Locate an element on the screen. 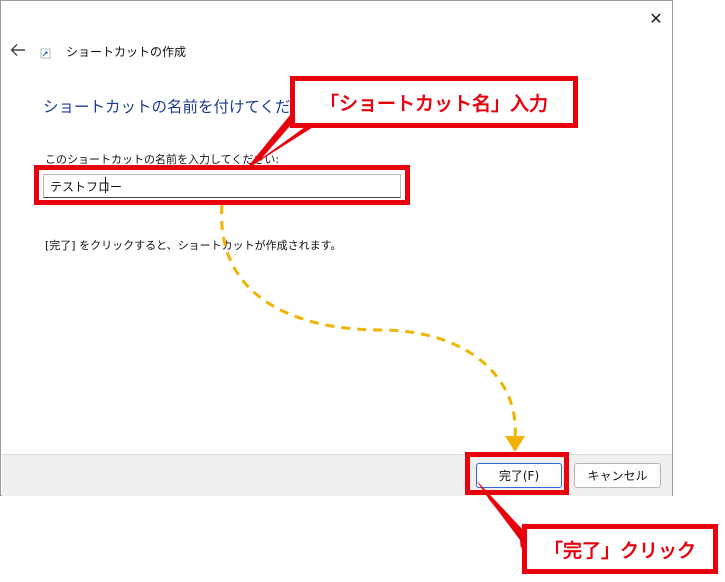 Image resolution: width=725 pixels, height=582 pixels. close-button: ✕ is located at coordinates (656, 18).